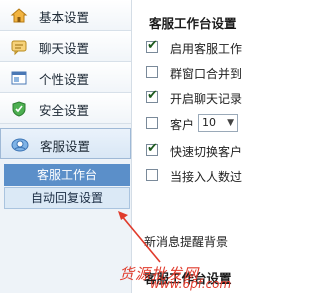  I want to click on sidebar-item-security: 安全设置, so click(65, 108).